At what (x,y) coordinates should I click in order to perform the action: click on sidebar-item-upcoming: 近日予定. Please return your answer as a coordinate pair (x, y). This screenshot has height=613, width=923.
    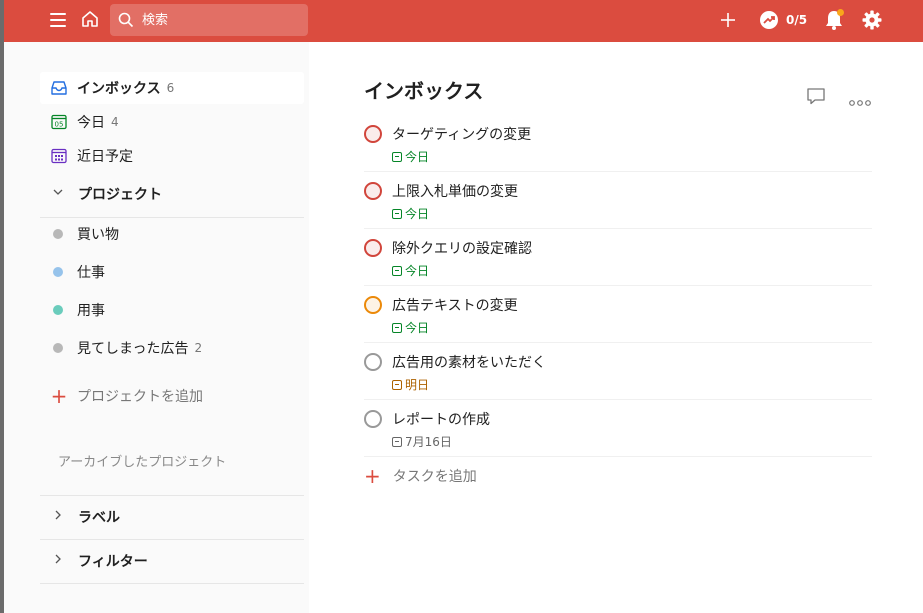
    Looking at the image, I should click on (172, 156).